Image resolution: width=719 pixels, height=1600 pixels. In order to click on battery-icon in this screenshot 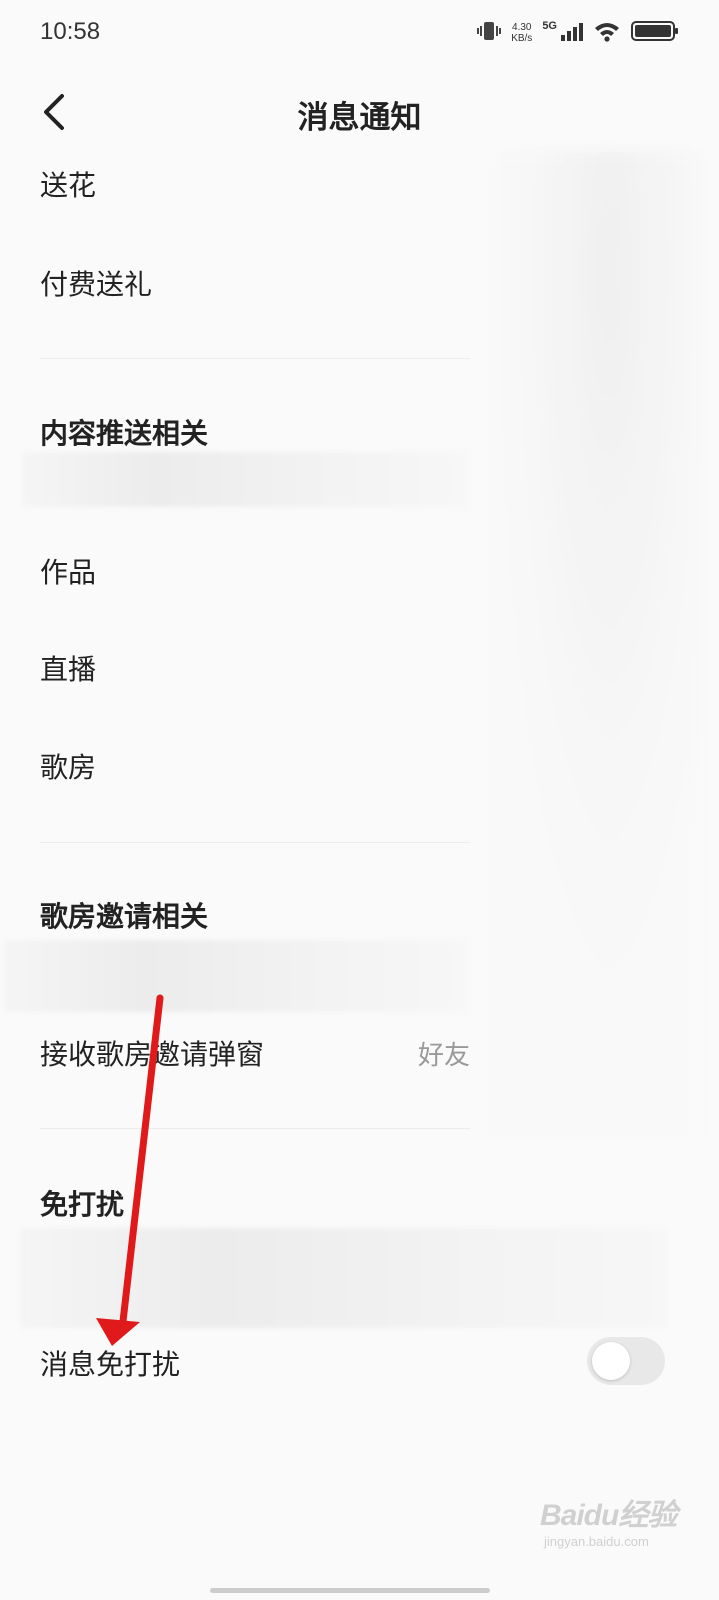, I will do `click(655, 33)`.